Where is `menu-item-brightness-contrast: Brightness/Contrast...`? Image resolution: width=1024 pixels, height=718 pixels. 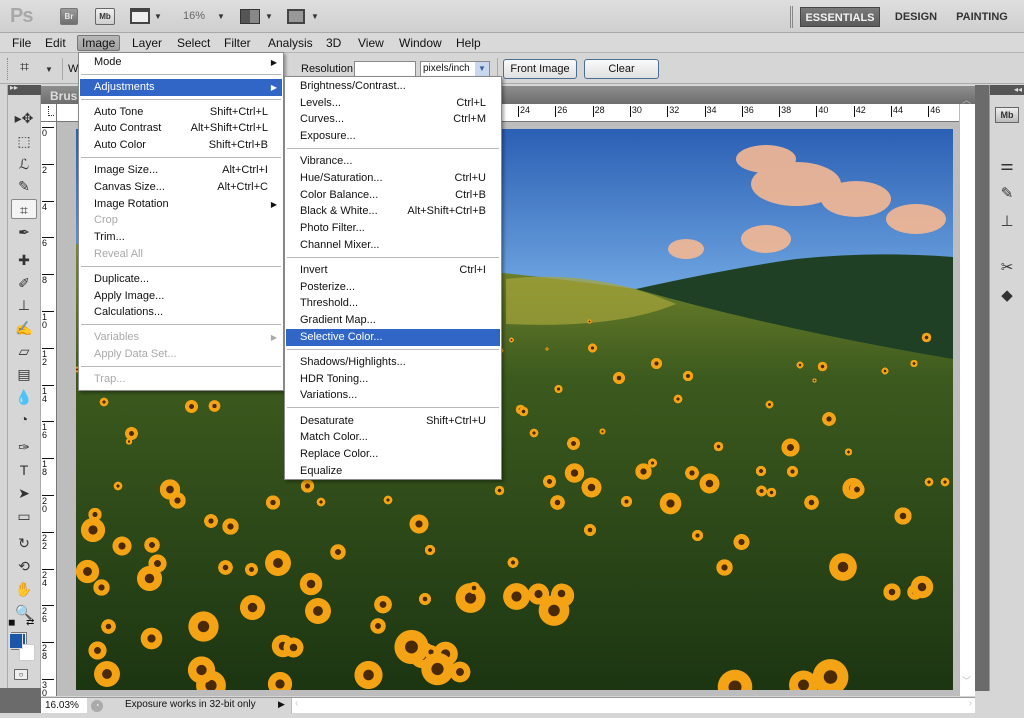 menu-item-brightness-contrast: Brightness/Contrast... is located at coordinates (393, 86).